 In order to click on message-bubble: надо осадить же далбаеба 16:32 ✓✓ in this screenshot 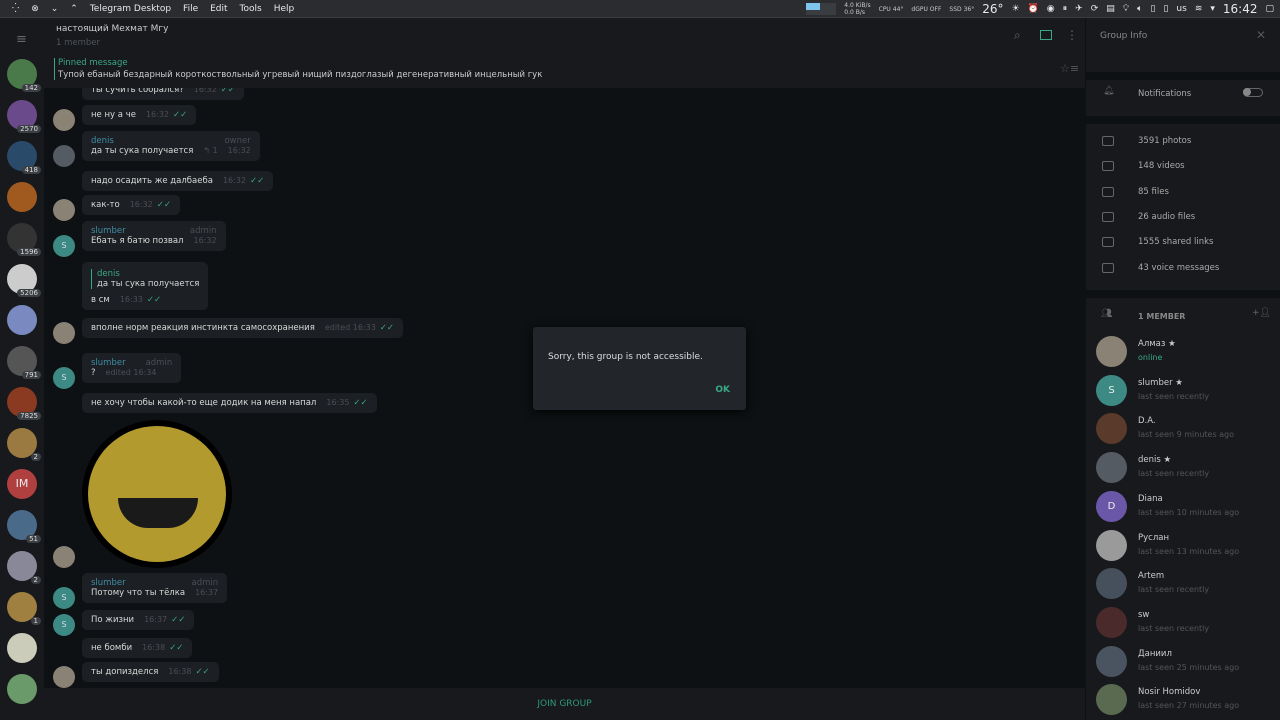, I will do `click(178, 181)`.